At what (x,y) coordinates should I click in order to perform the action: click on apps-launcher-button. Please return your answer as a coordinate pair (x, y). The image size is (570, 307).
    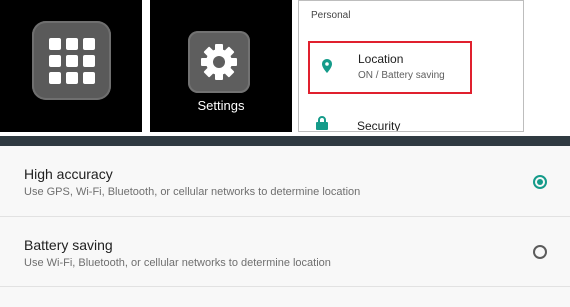
    Looking at the image, I should click on (71, 60).